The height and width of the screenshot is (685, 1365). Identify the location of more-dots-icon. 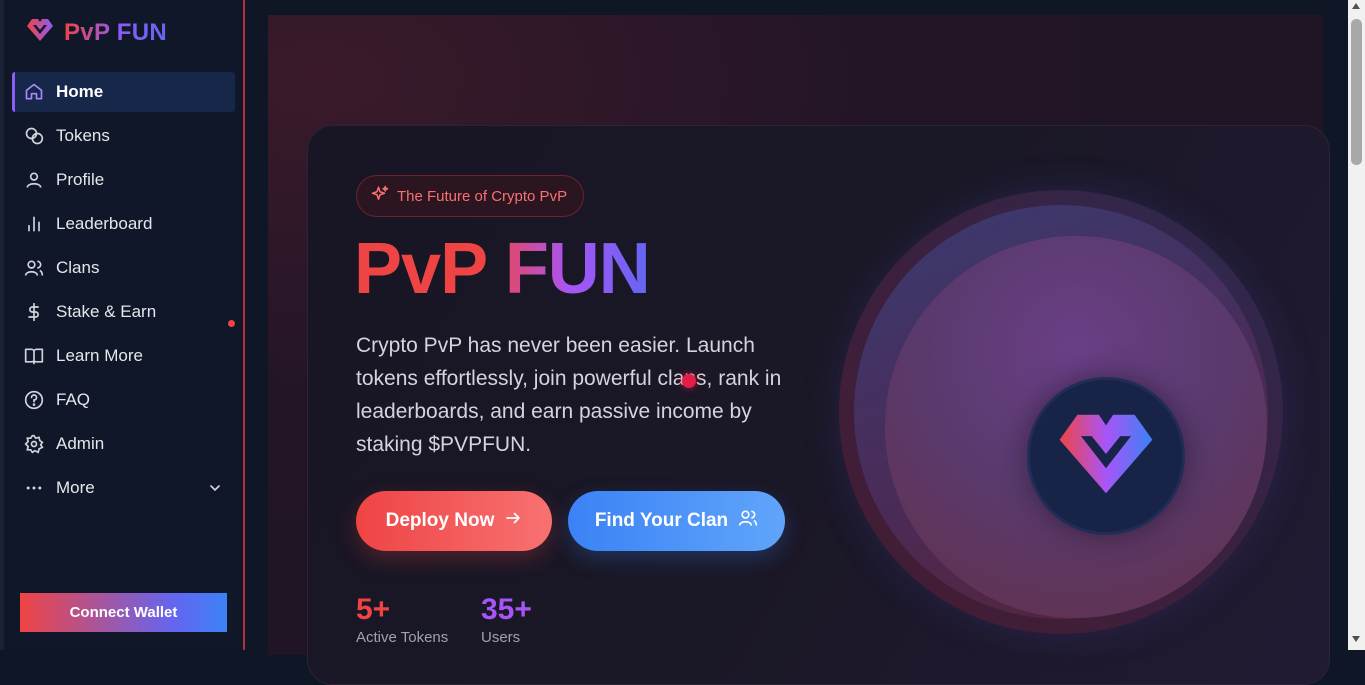
(34, 488).